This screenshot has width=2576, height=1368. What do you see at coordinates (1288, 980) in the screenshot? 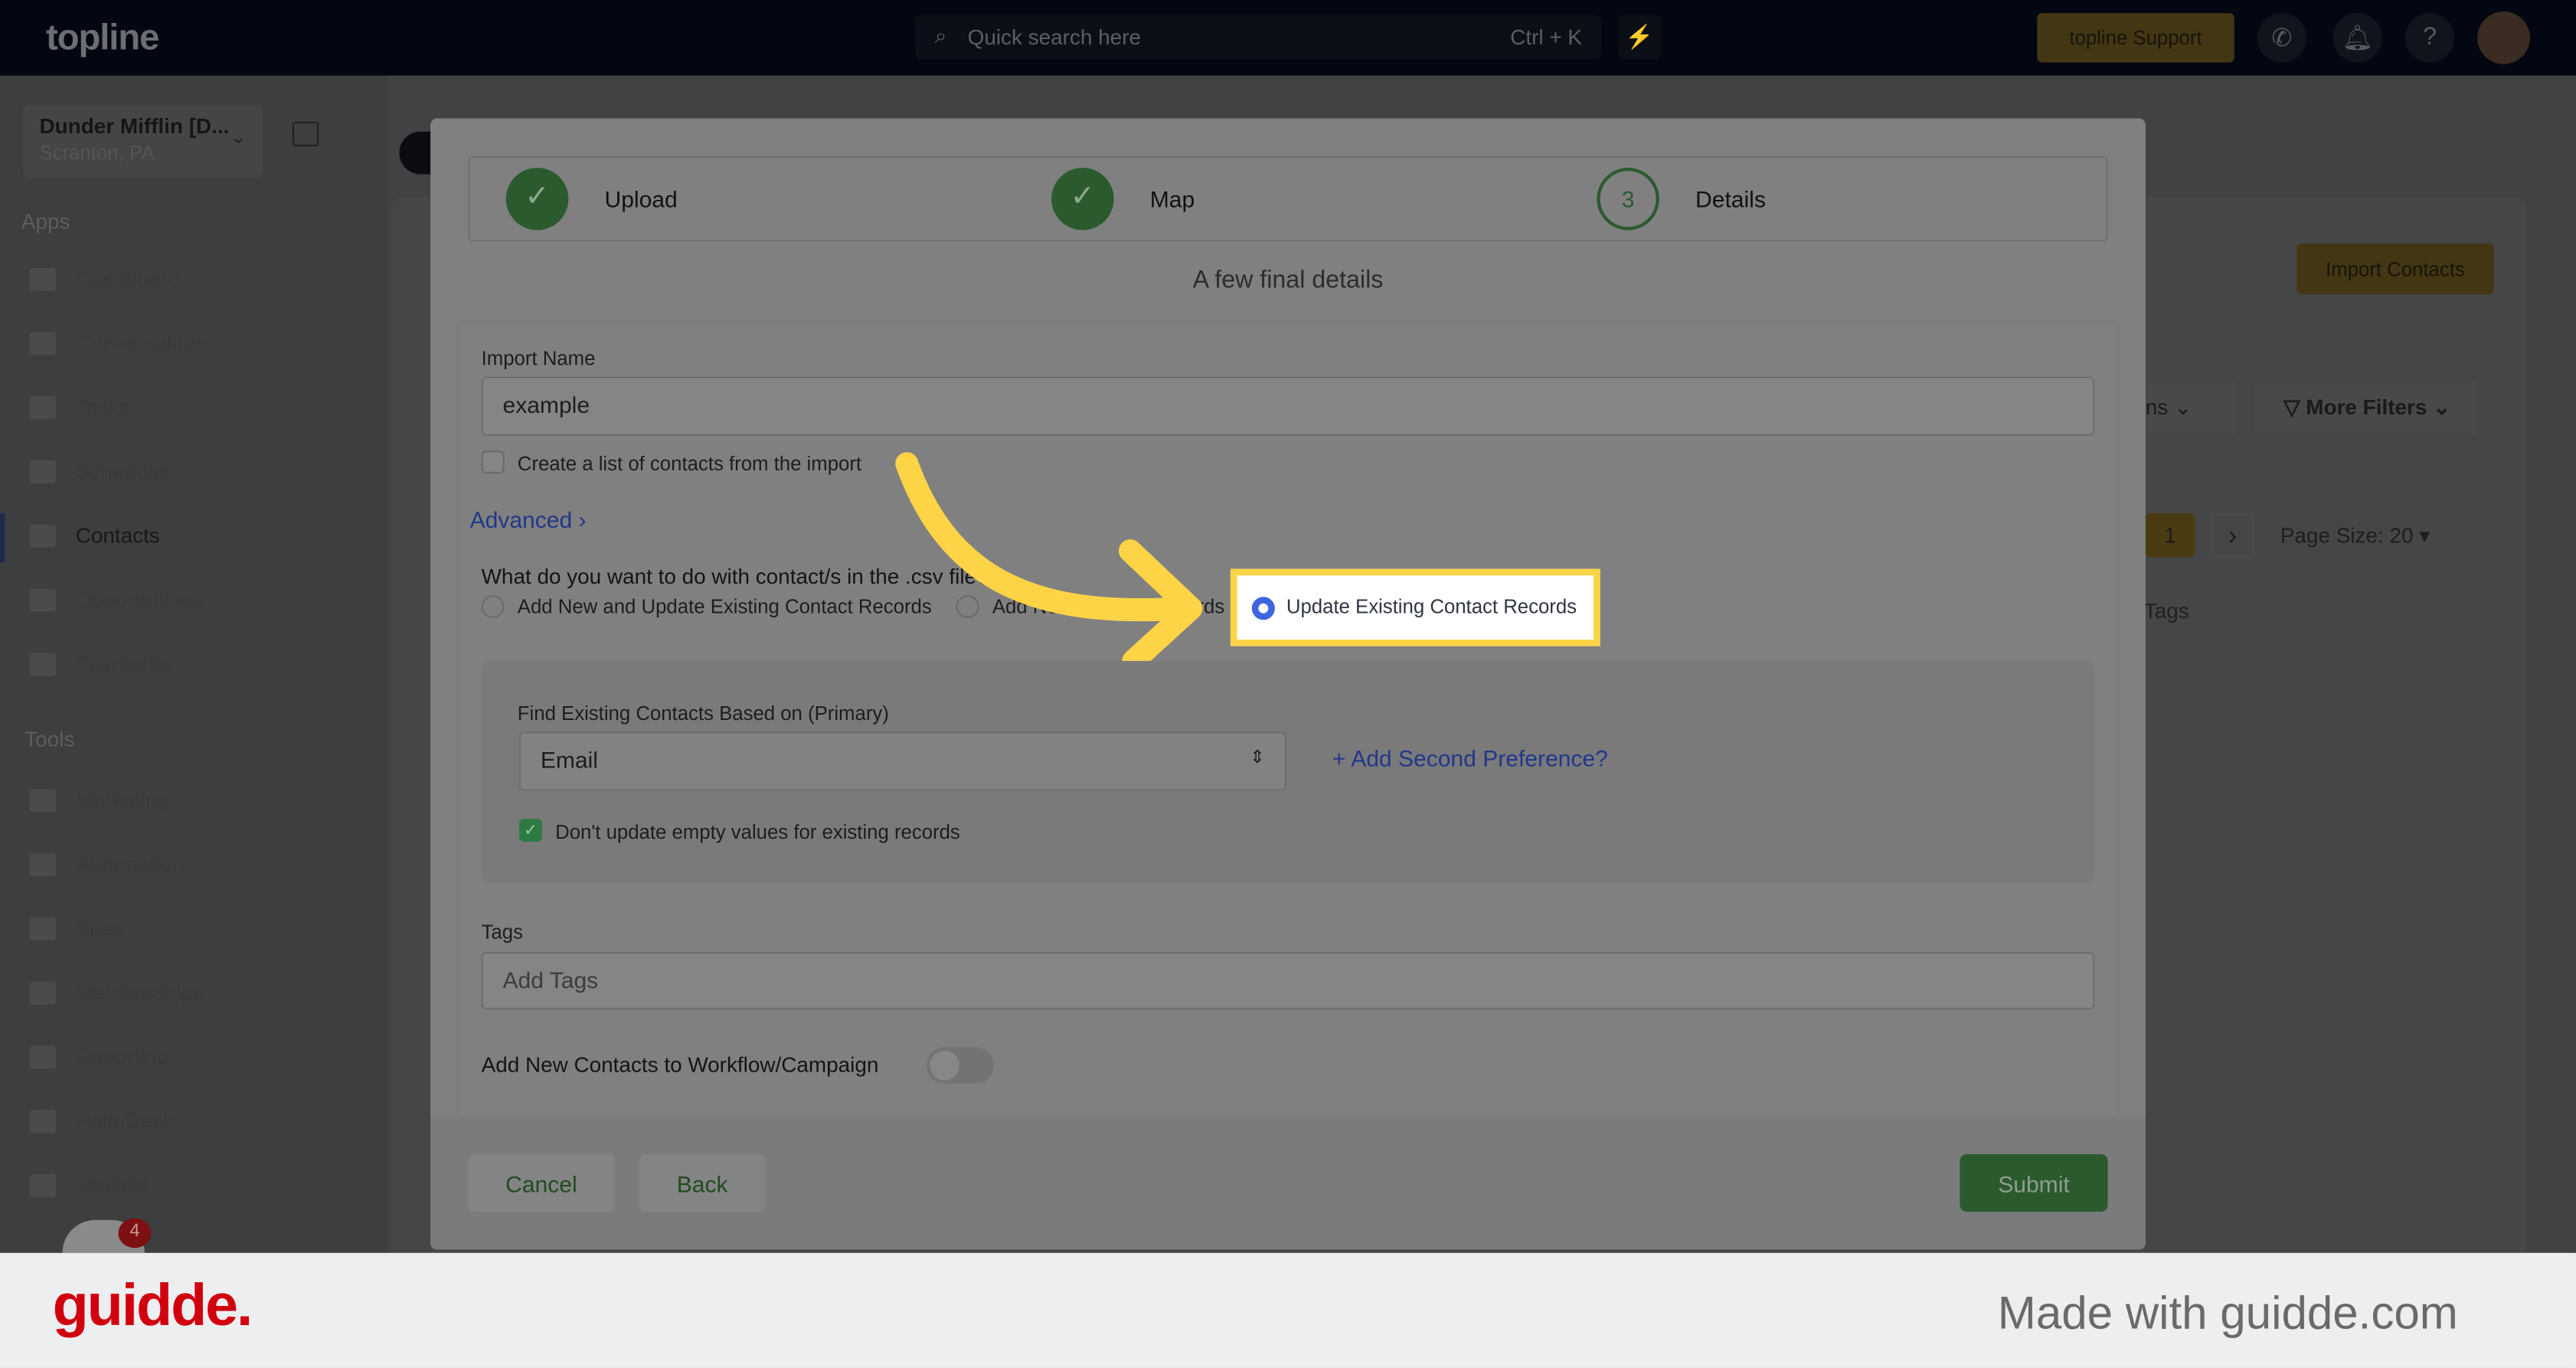
I see `tags-input: Add Tags` at bounding box center [1288, 980].